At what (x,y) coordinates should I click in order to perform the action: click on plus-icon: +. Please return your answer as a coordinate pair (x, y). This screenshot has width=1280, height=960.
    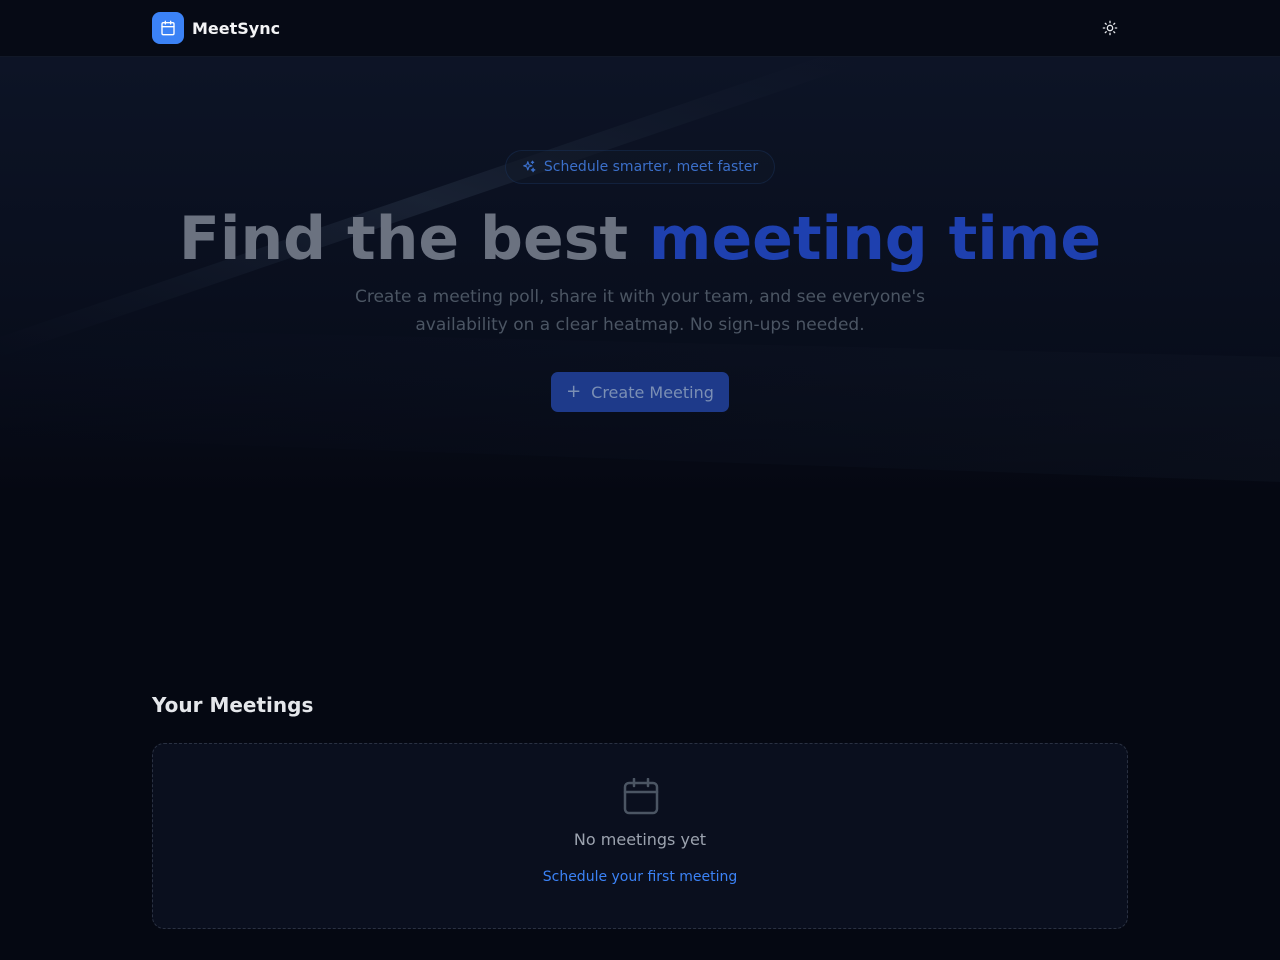
    Looking at the image, I should click on (574, 391).